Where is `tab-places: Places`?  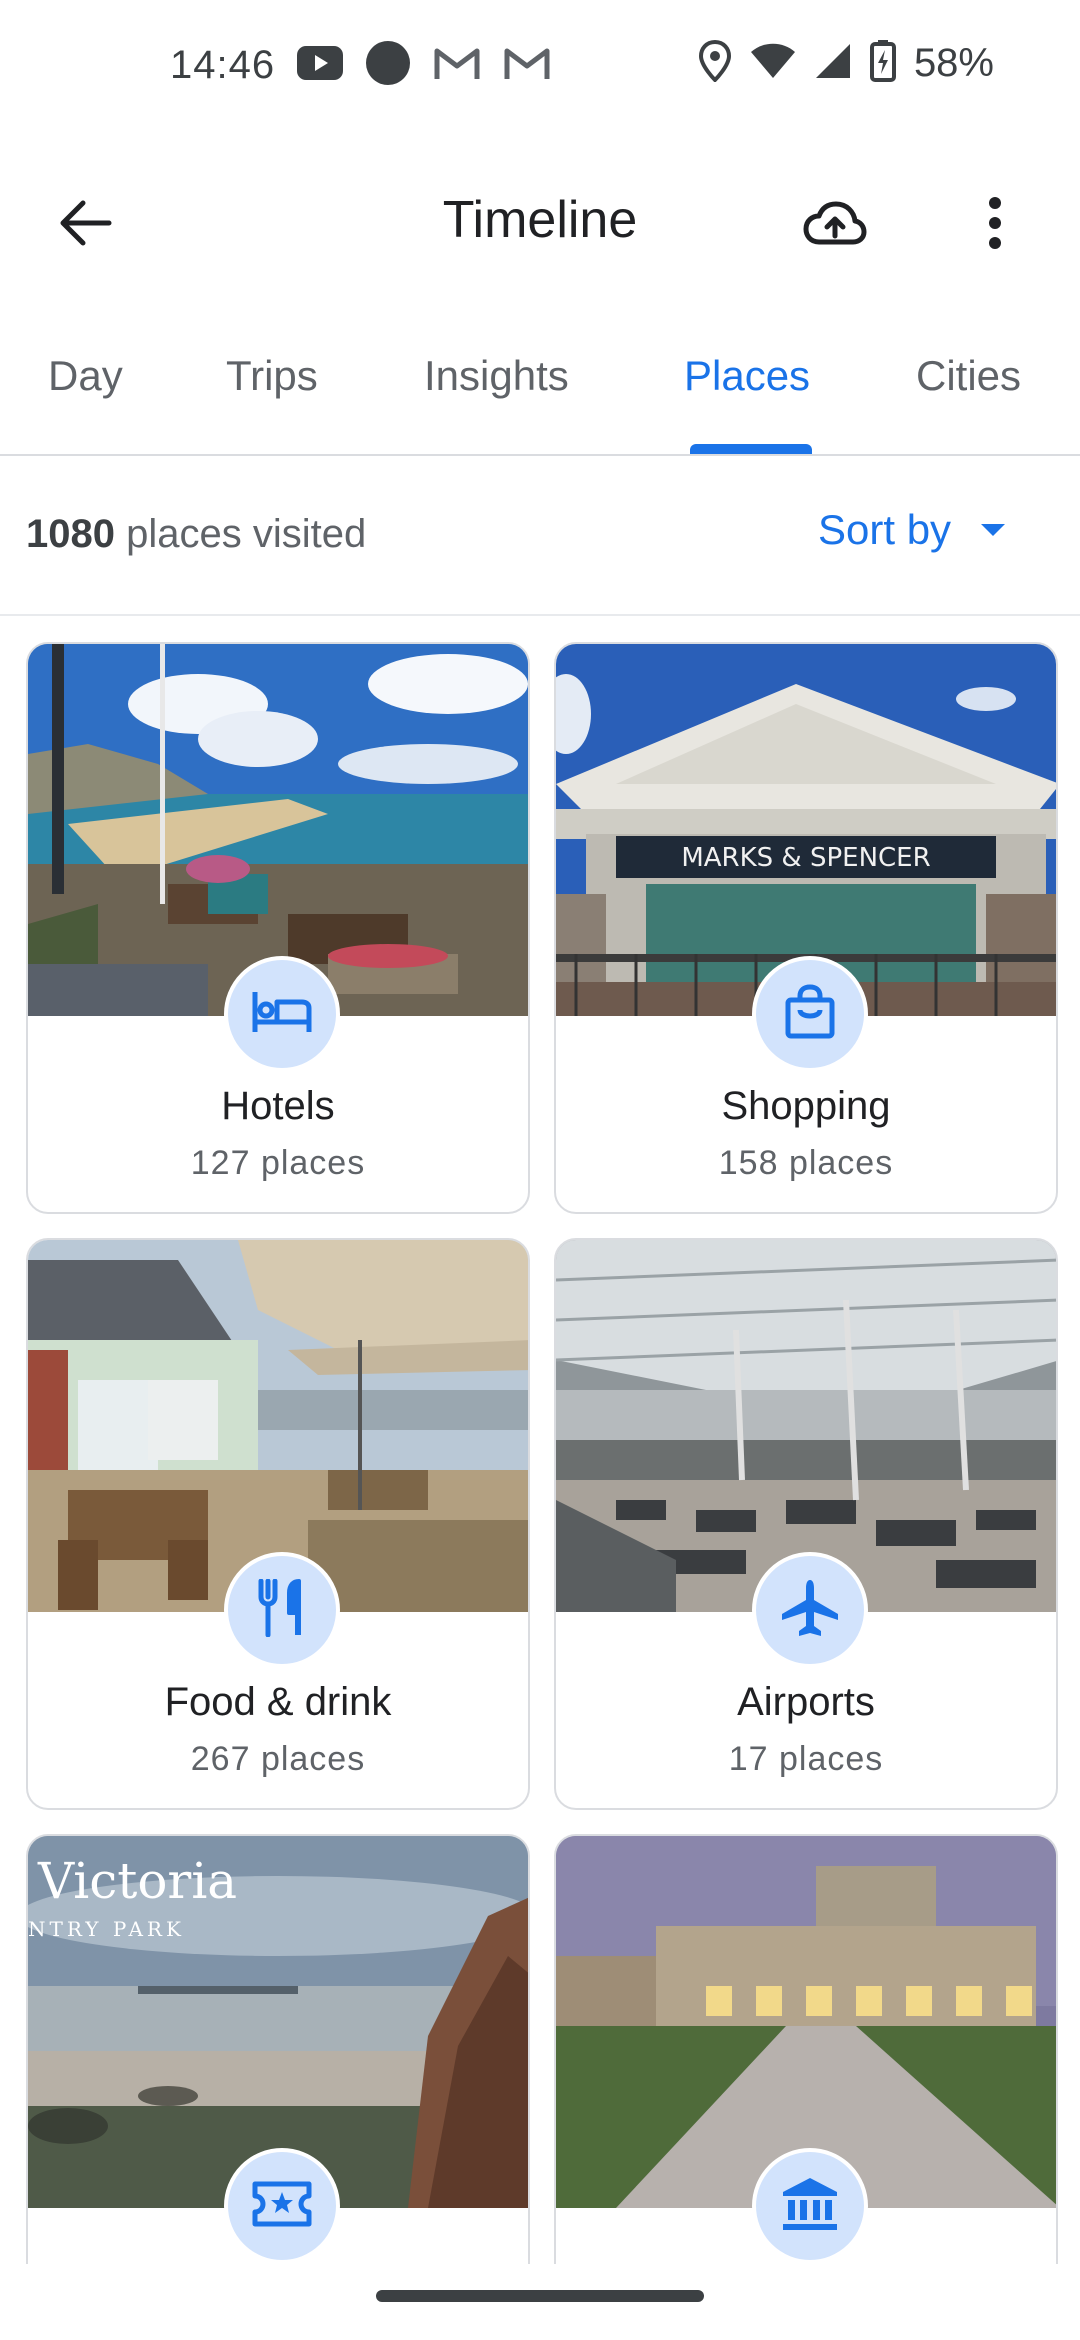
tab-places: Places is located at coordinates (747, 376).